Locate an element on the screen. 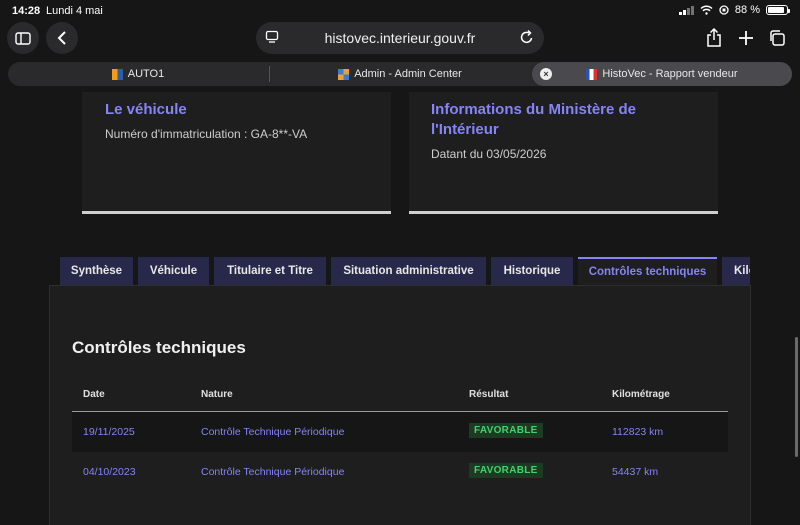 The height and width of the screenshot is (525, 800). browser-tab-admin-center: Admin - Admin Center is located at coordinates (400, 74).